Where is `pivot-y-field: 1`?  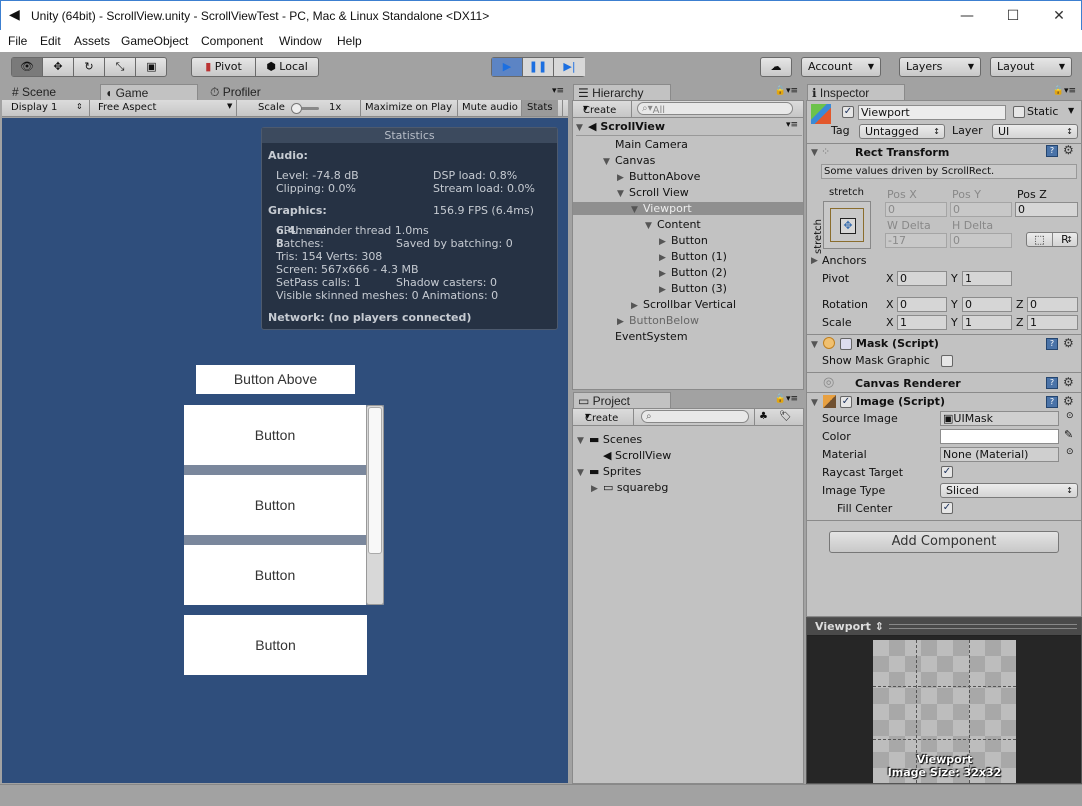
pivot-y-field: 1 is located at coordinates (987, 278).